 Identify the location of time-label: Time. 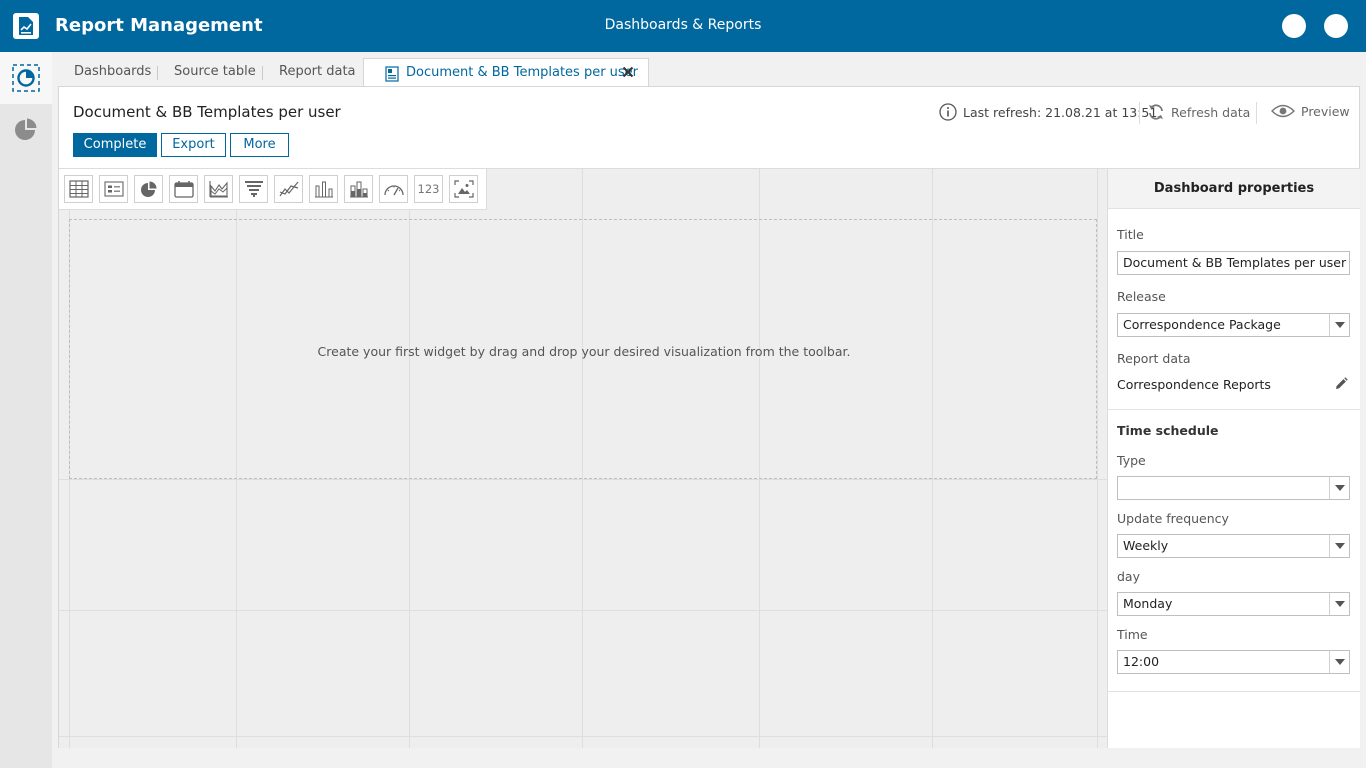
(1132, 634).